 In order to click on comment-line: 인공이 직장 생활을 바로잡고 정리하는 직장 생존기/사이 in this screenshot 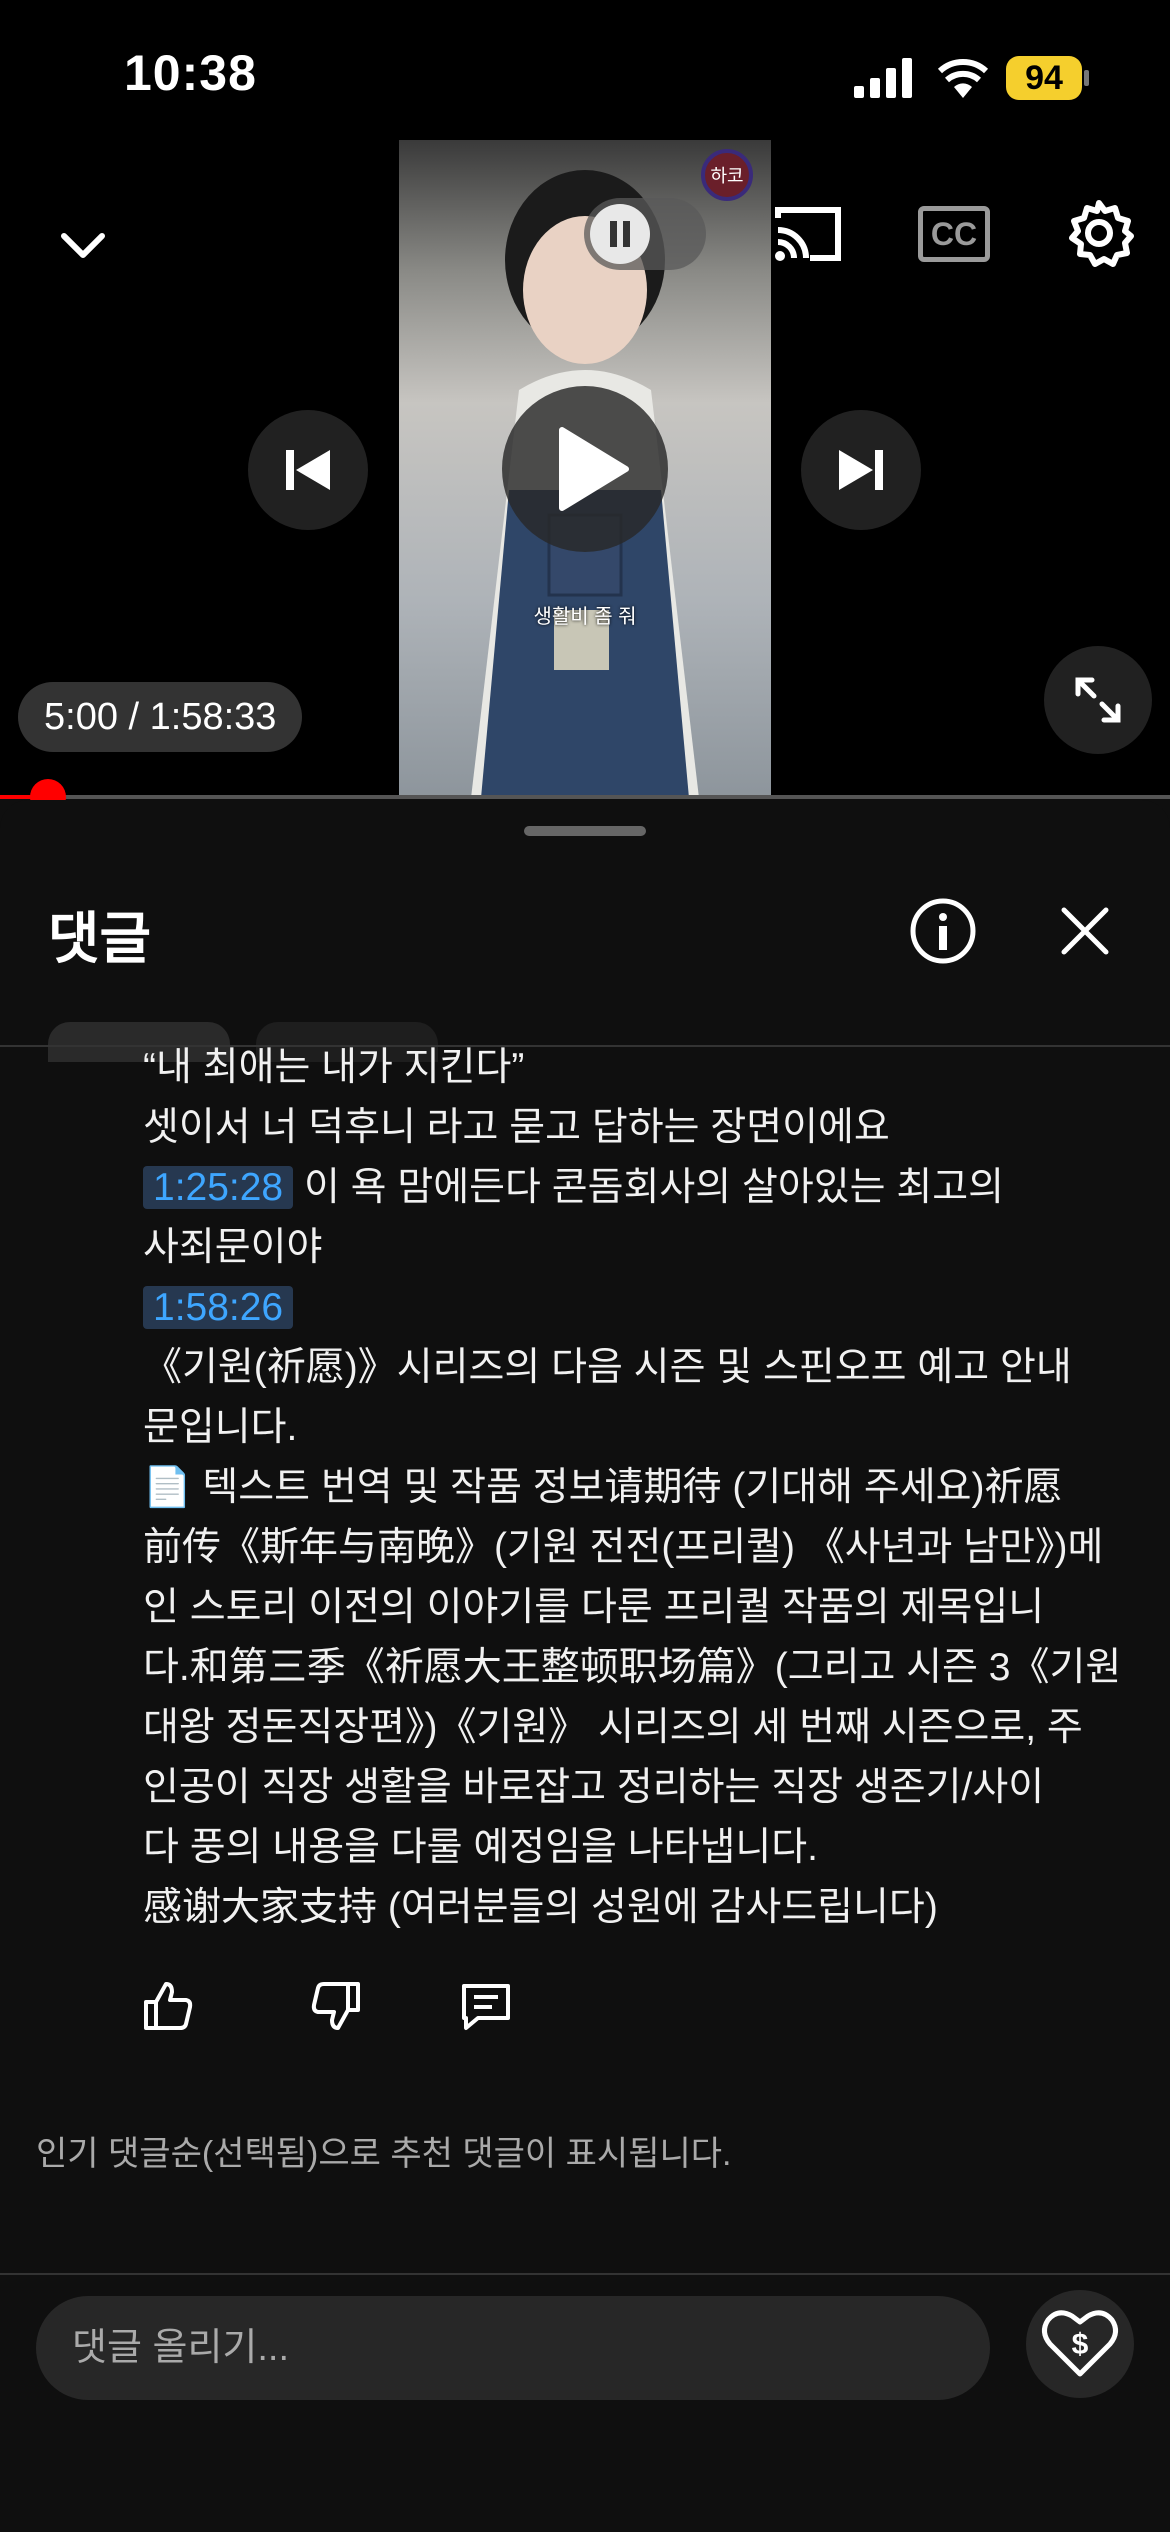, I will do `click(594, 1787)`.